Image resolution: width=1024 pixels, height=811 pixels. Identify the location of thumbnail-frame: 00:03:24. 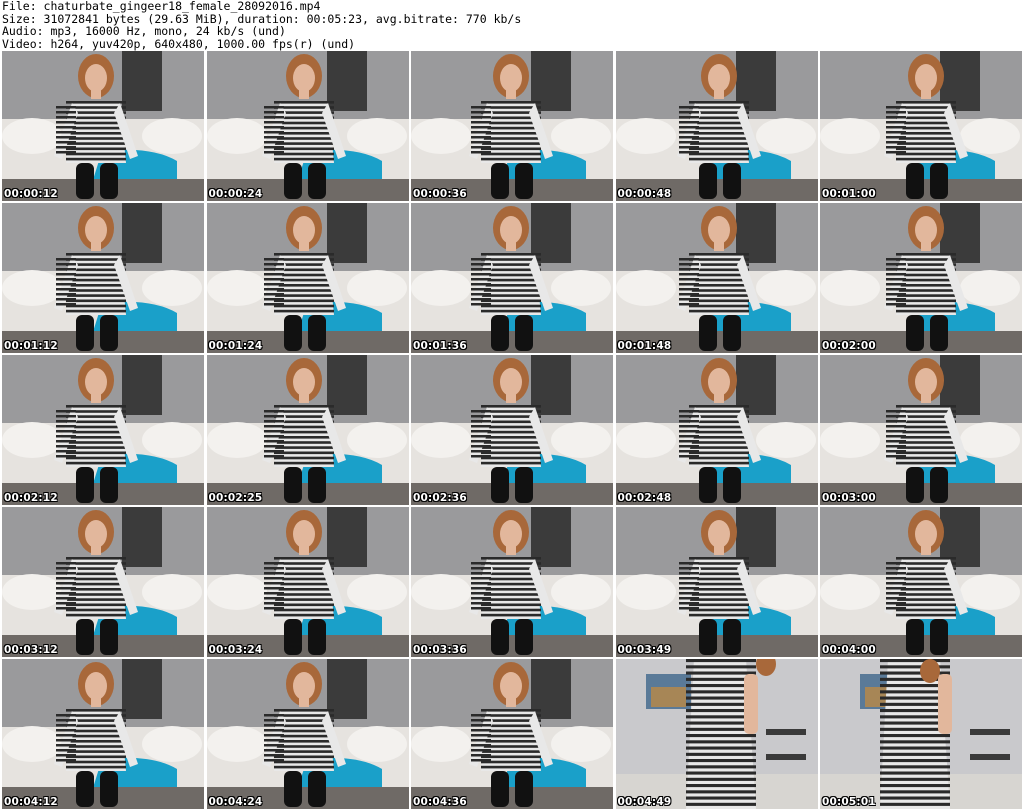
(307, 582).